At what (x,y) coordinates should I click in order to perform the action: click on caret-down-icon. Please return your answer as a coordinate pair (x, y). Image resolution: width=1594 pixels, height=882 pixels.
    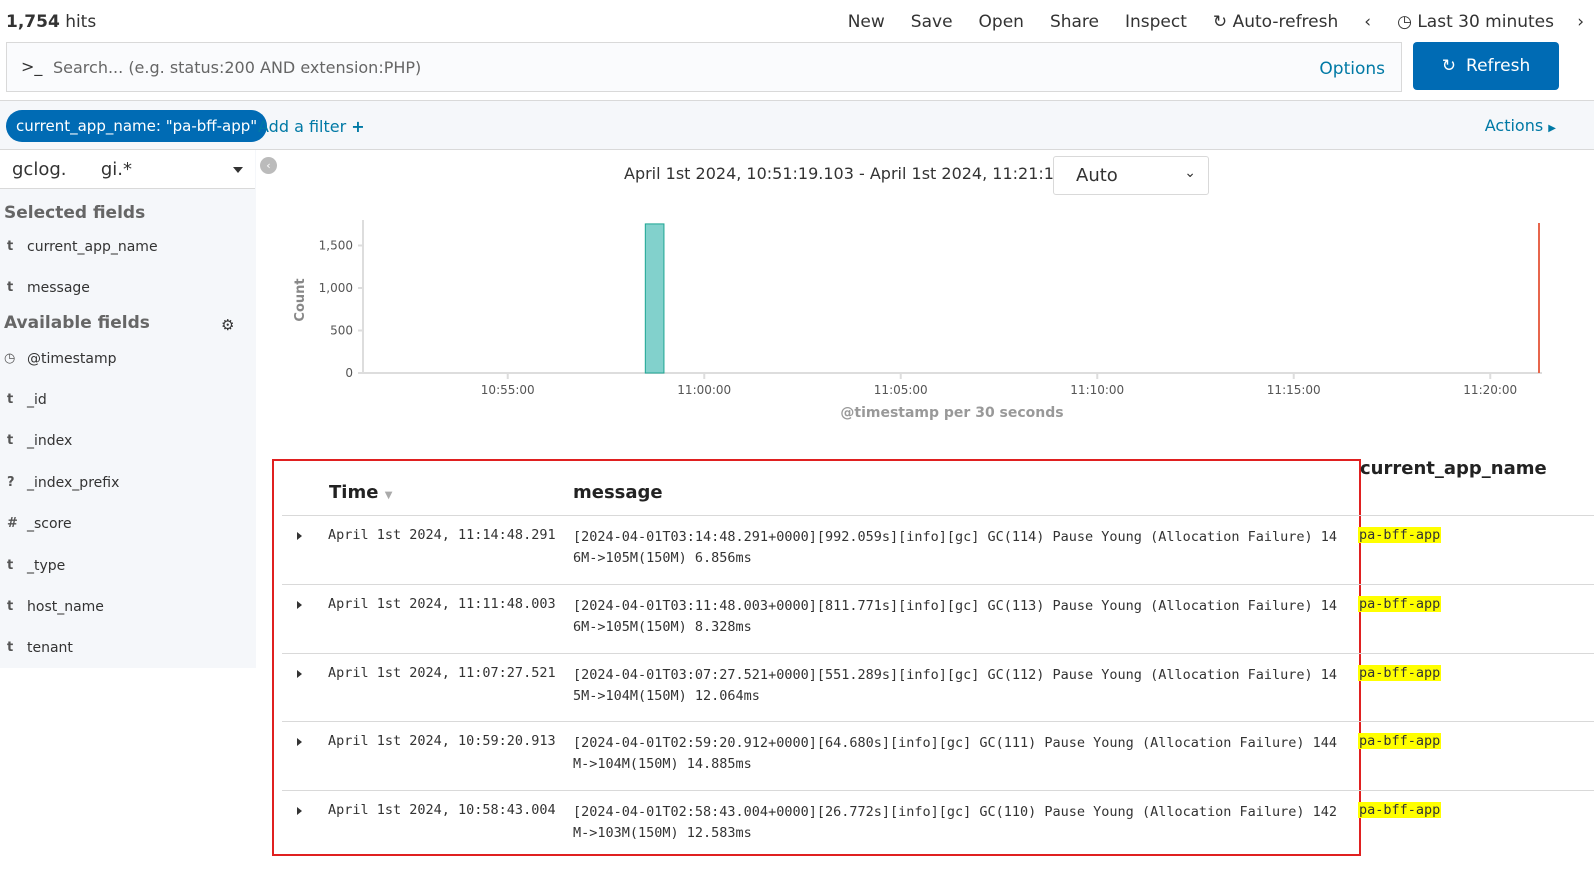
    Looking at the image, I should click on (238, 170).